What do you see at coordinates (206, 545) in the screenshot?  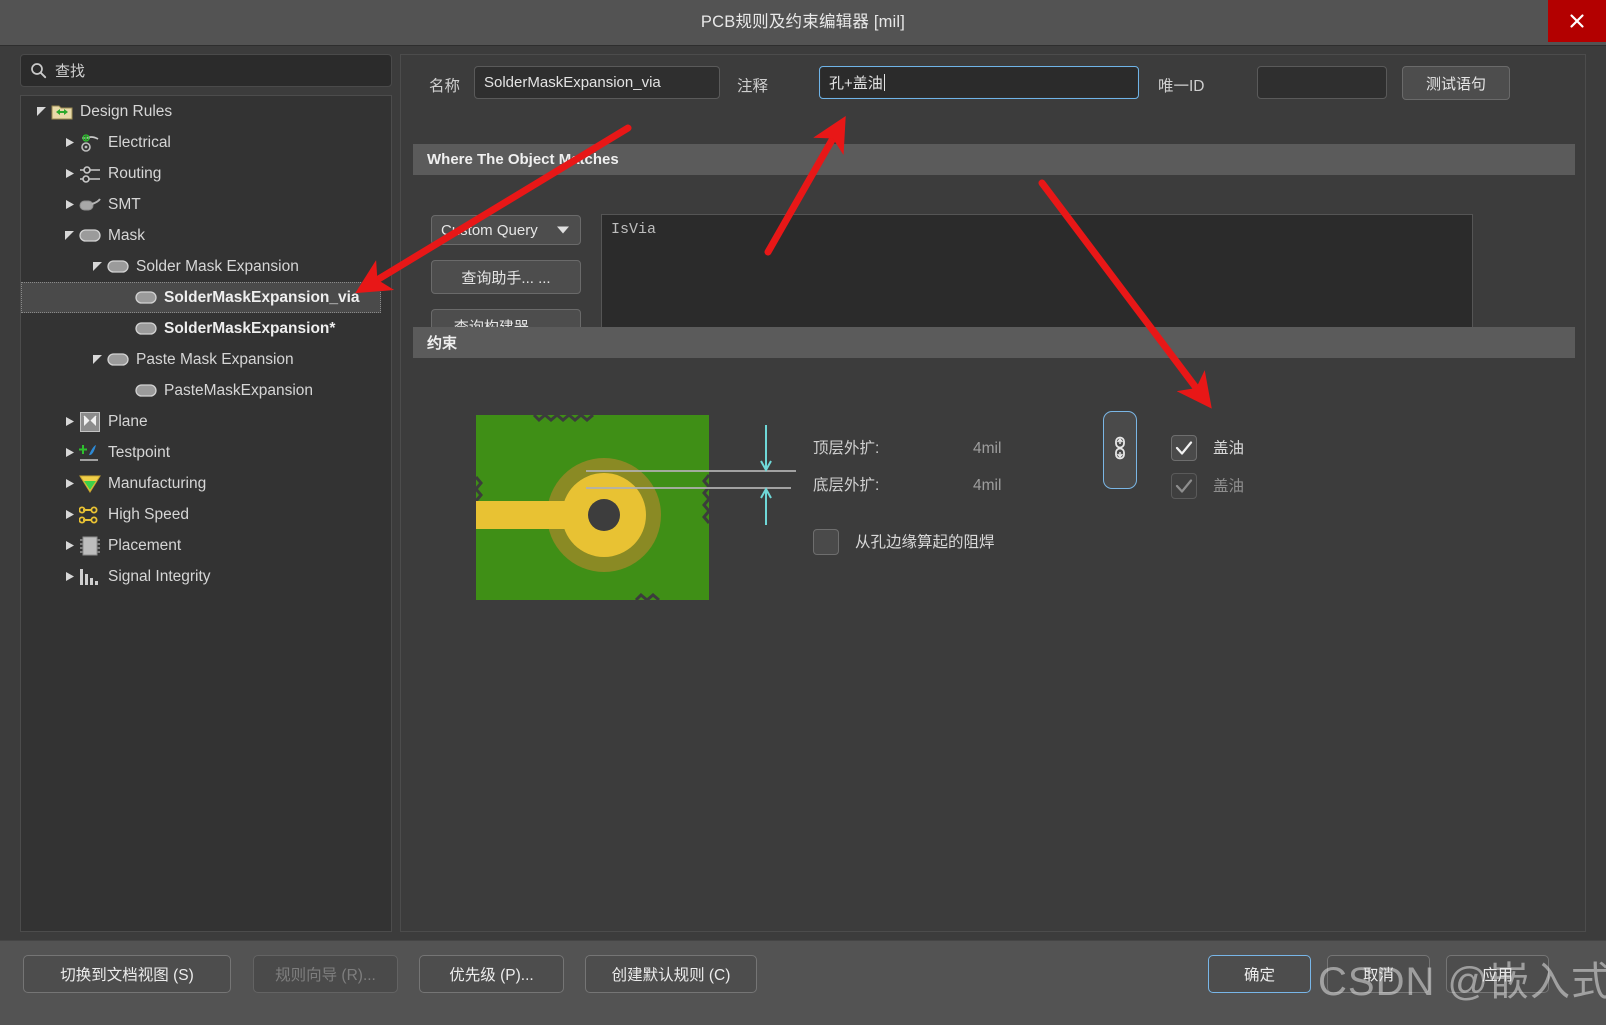 I see `tree-item-placement: Placement` at bounding box center [206, 545].